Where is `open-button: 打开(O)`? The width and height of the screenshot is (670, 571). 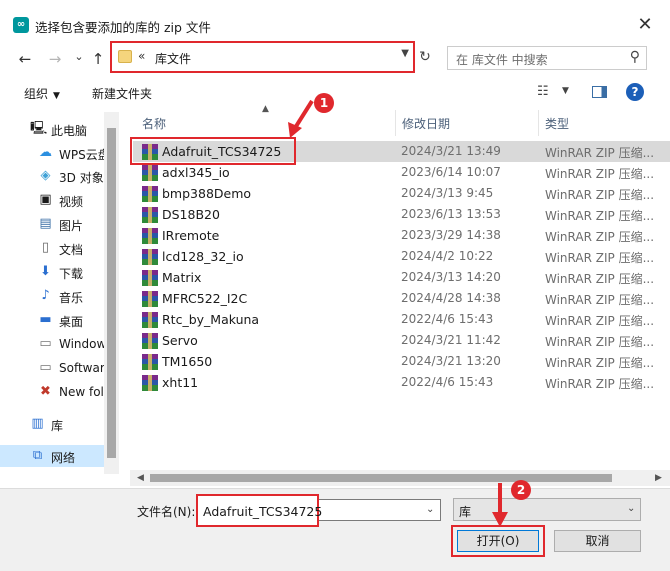
open-button: 打开(O) is located at coordinates (498, 541).